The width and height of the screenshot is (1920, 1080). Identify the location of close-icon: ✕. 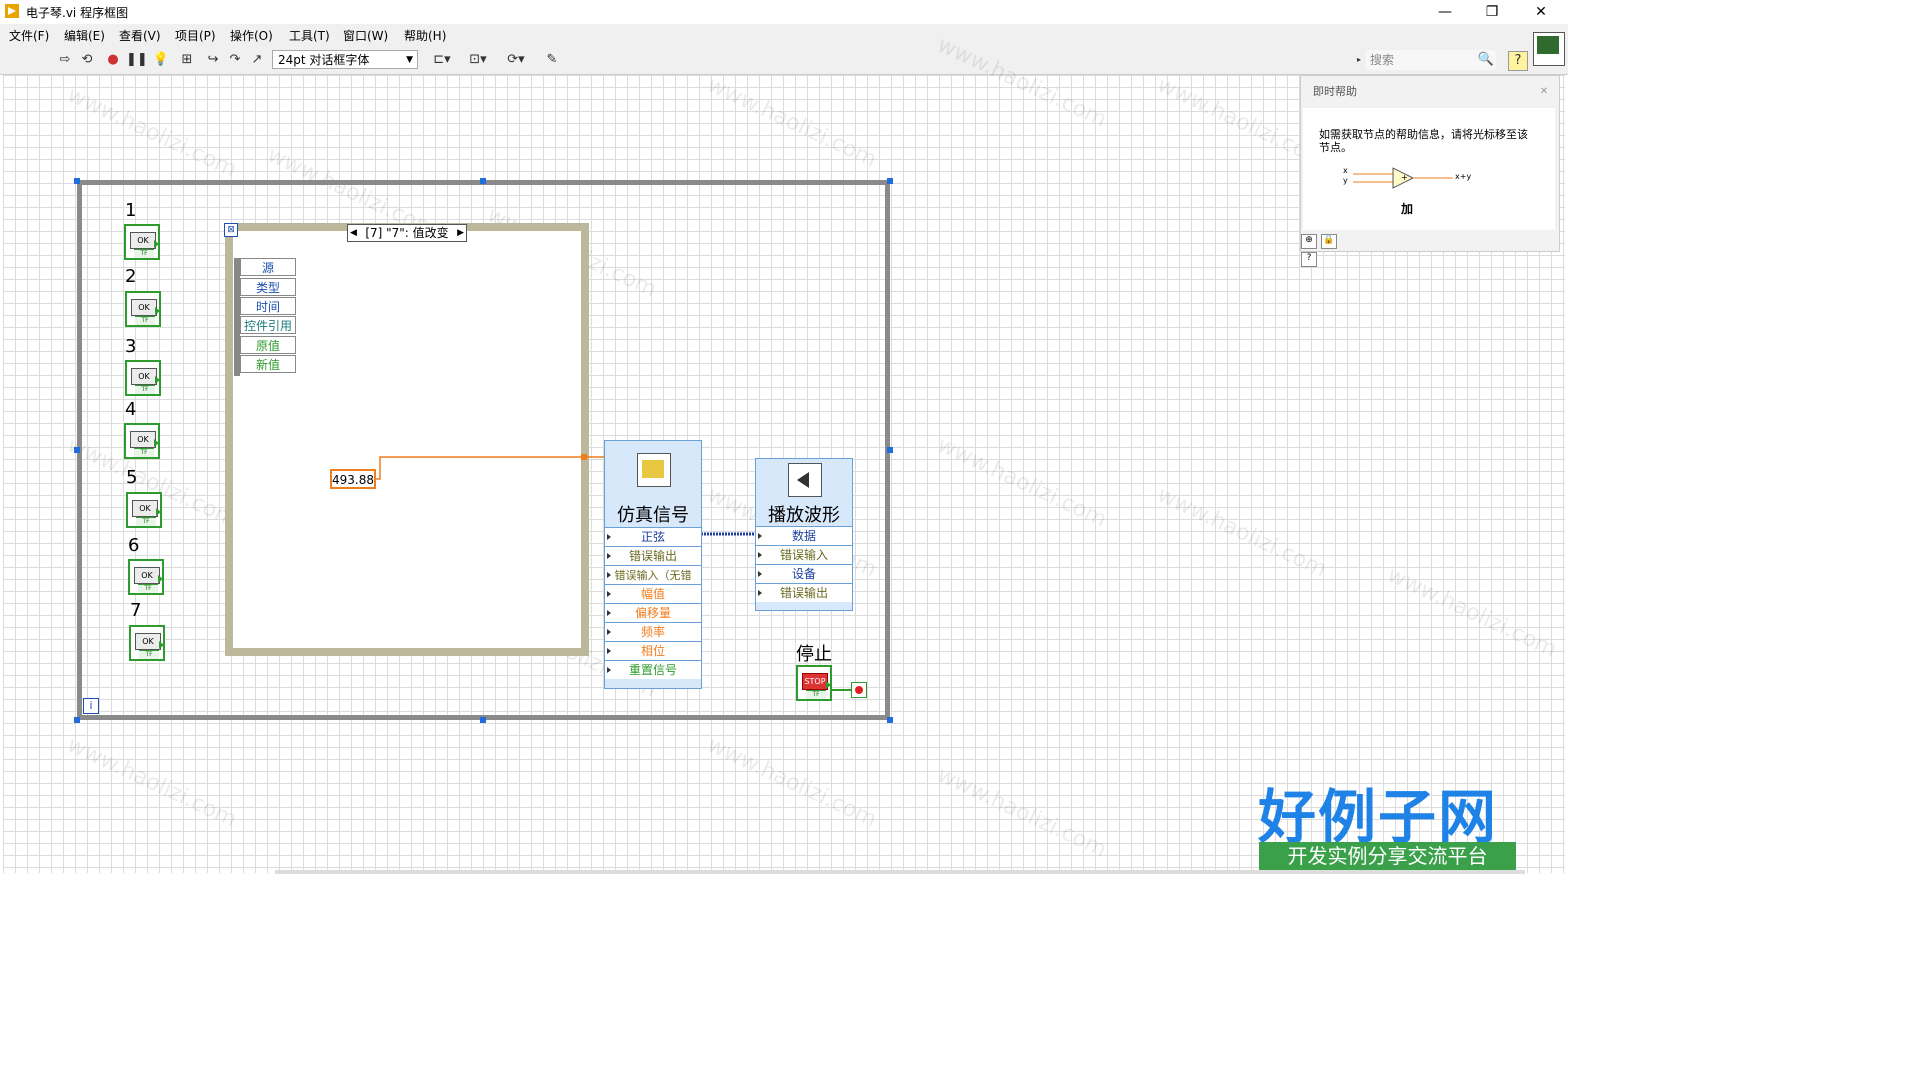
(1544, 93).